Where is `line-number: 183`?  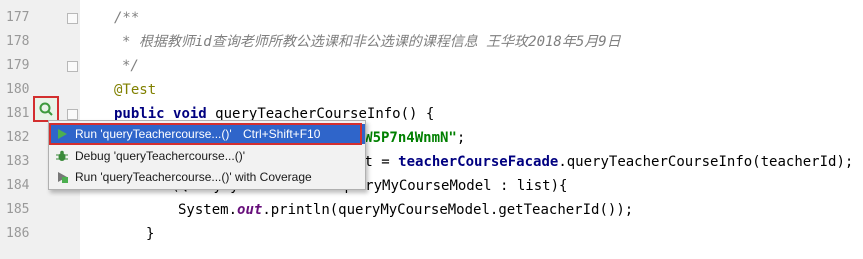 line-number: 183 is located at coordinates (18, 161).